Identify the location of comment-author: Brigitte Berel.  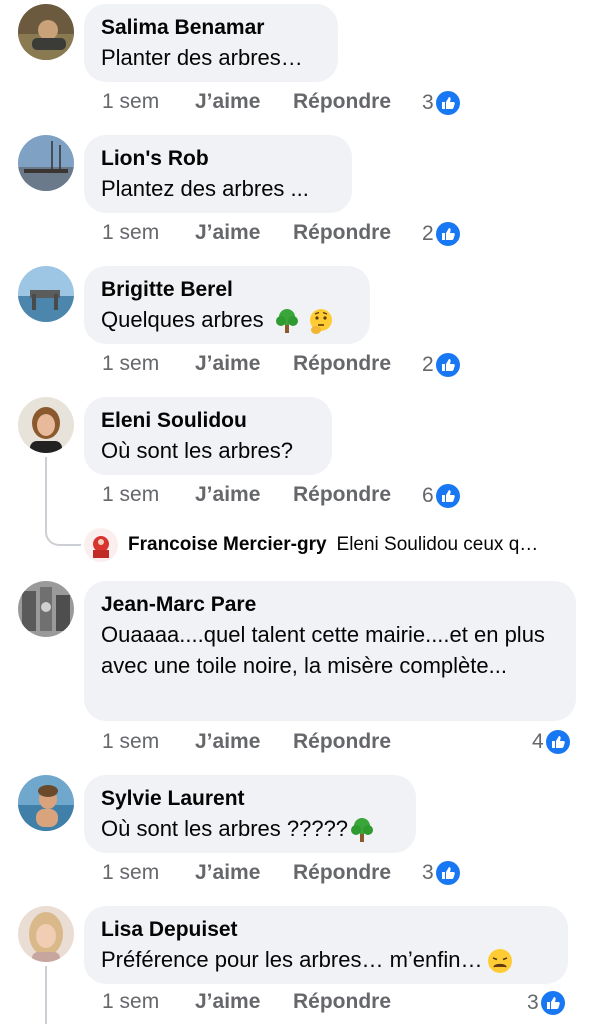
(227, 290).